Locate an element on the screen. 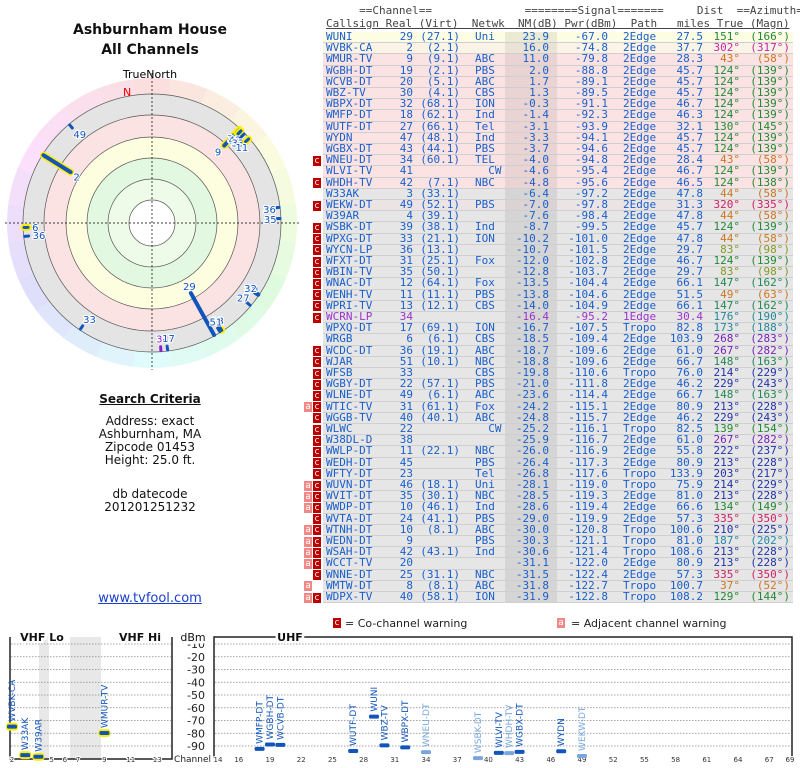  channel-tick: 11 is located at coordinates (130, 760).